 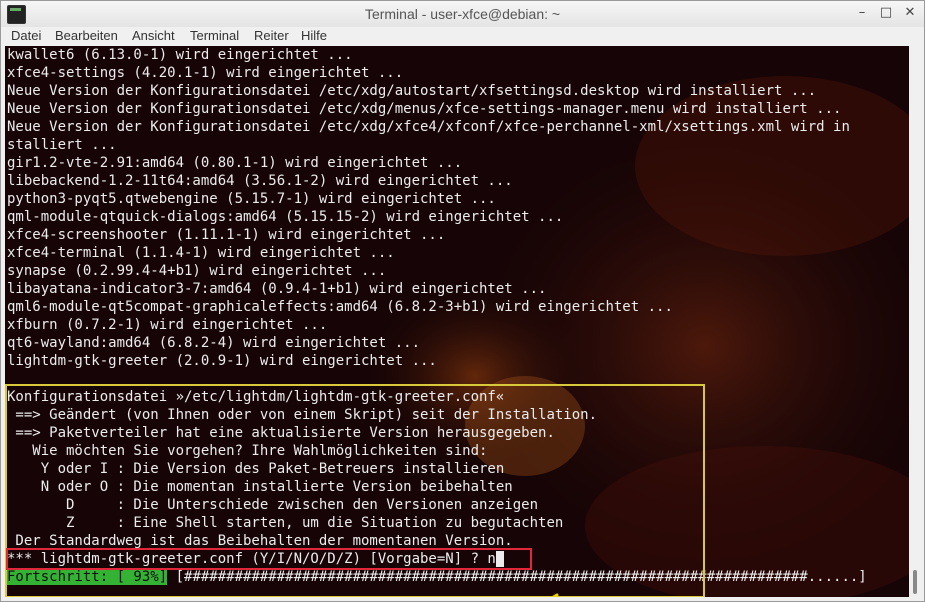 What do you see at coordinates (26, 35) in the screenshot?
I see `menu-datei: Datei` at bounding box center [26, 35].